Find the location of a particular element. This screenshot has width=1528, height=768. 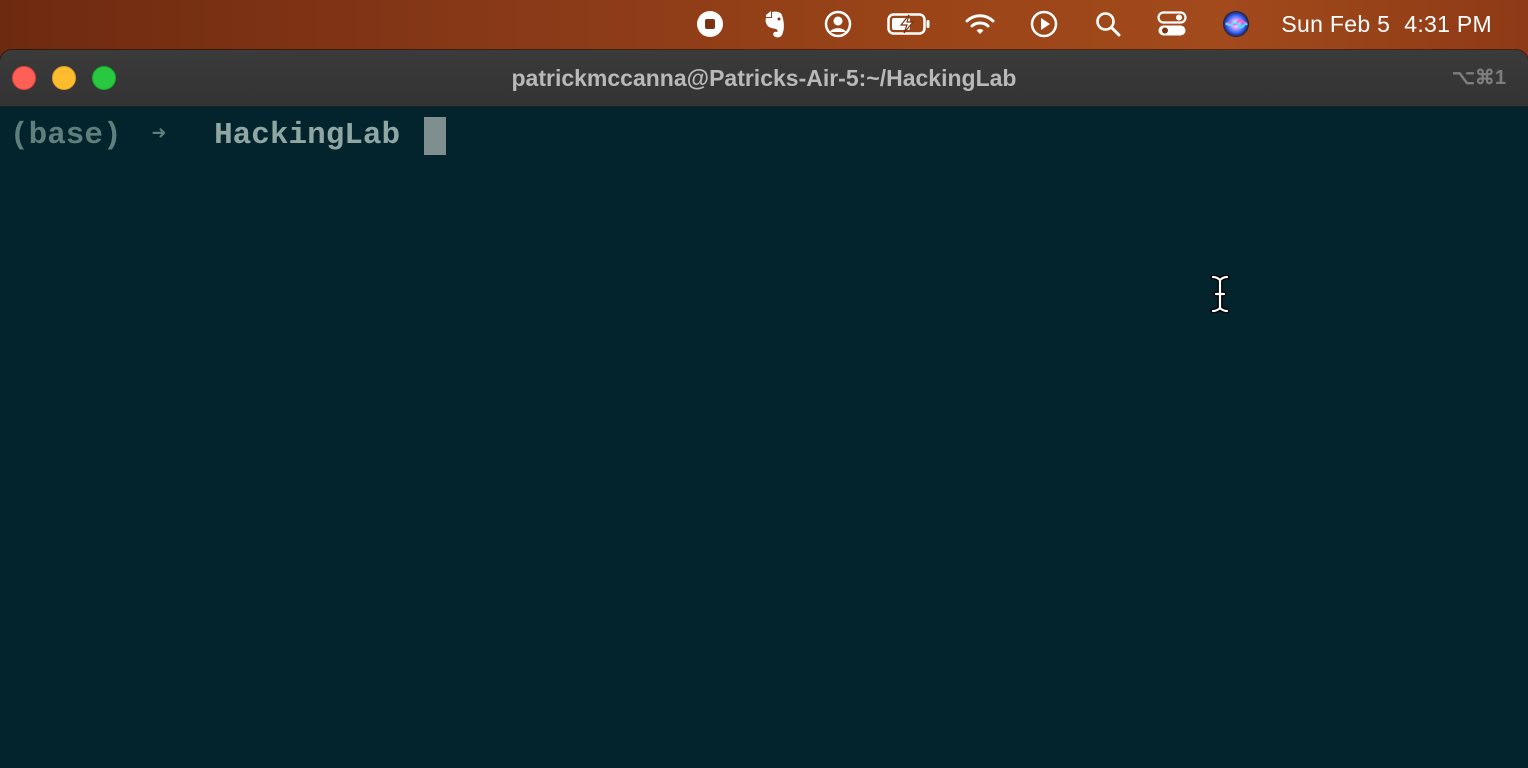

stop-recording-icon is located at coordinates (710, 24).